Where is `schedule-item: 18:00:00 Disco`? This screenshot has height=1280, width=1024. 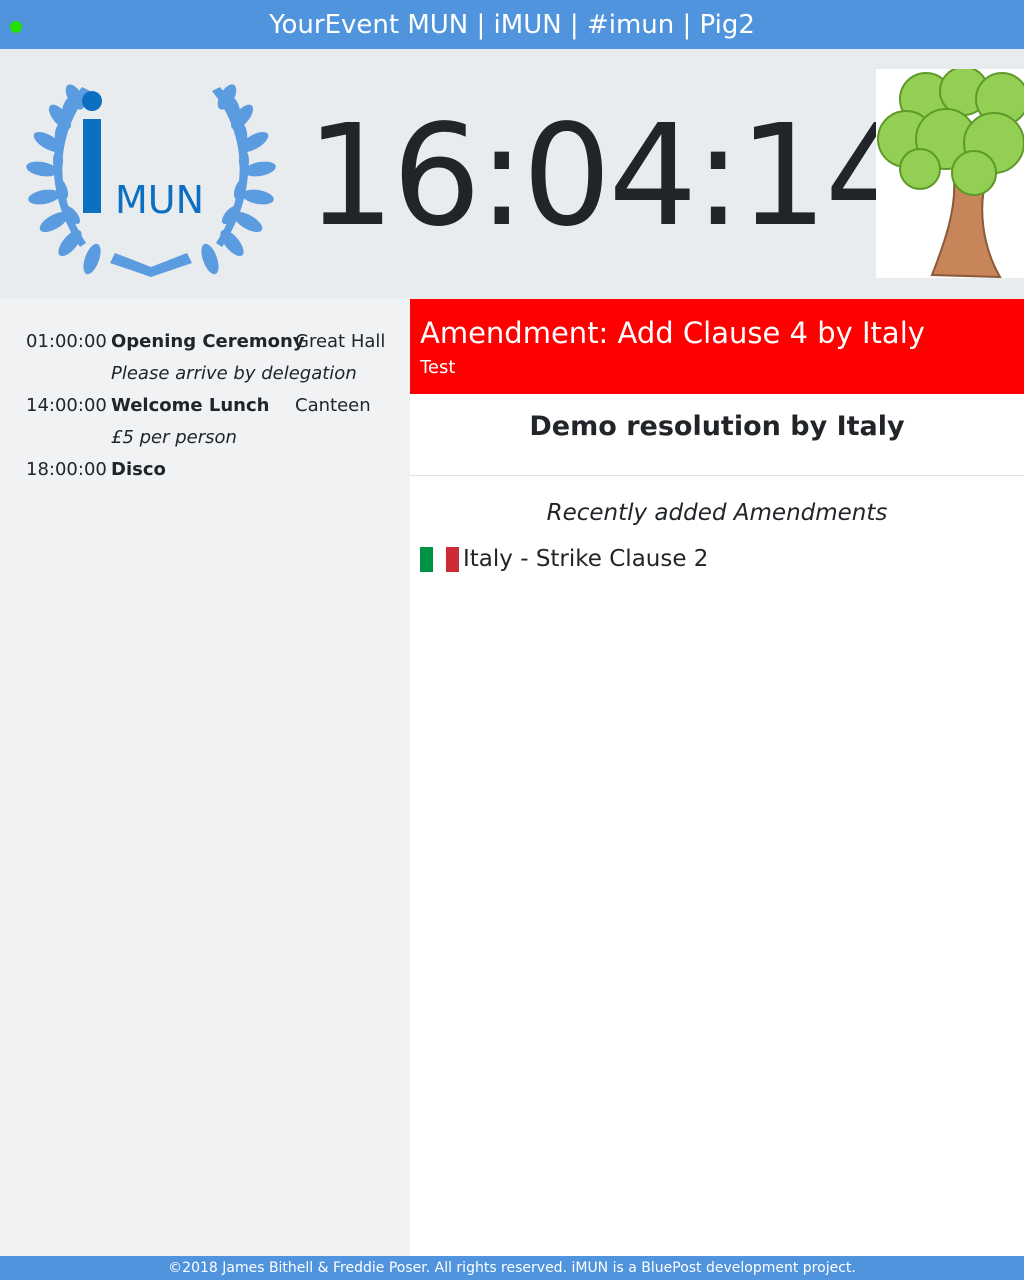
schedule-item: 18:00:00 Disco is located at coordinates (205, 473).